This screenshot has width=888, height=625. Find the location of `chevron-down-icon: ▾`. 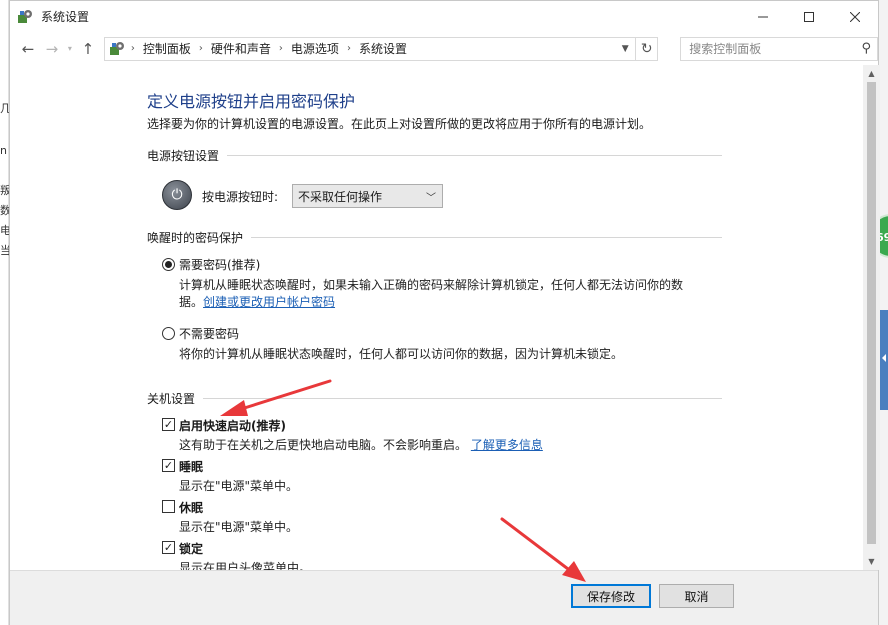

chevron-down-icon: ▾ is located at coordinates (69, 48).